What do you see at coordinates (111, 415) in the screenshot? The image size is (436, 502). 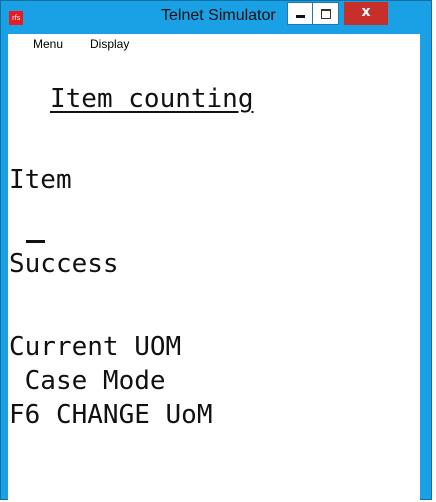 I see `f6-change-uom-hint: F6 CHANGE UoM` at bounding box center [111, 415].